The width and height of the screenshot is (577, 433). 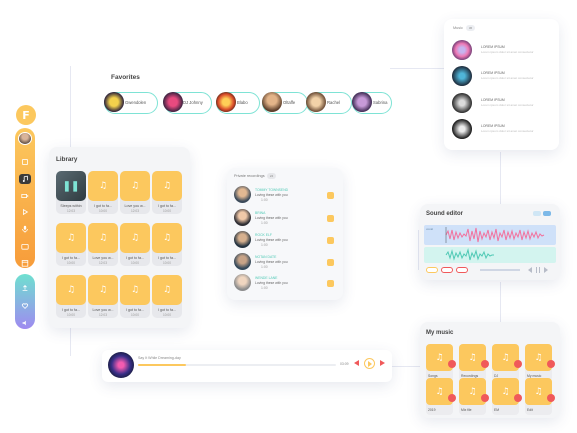 What do you see at coordinates (25, 179) in the screenshot?
I see `nav-music-icon` at bounding box center [25, 179].